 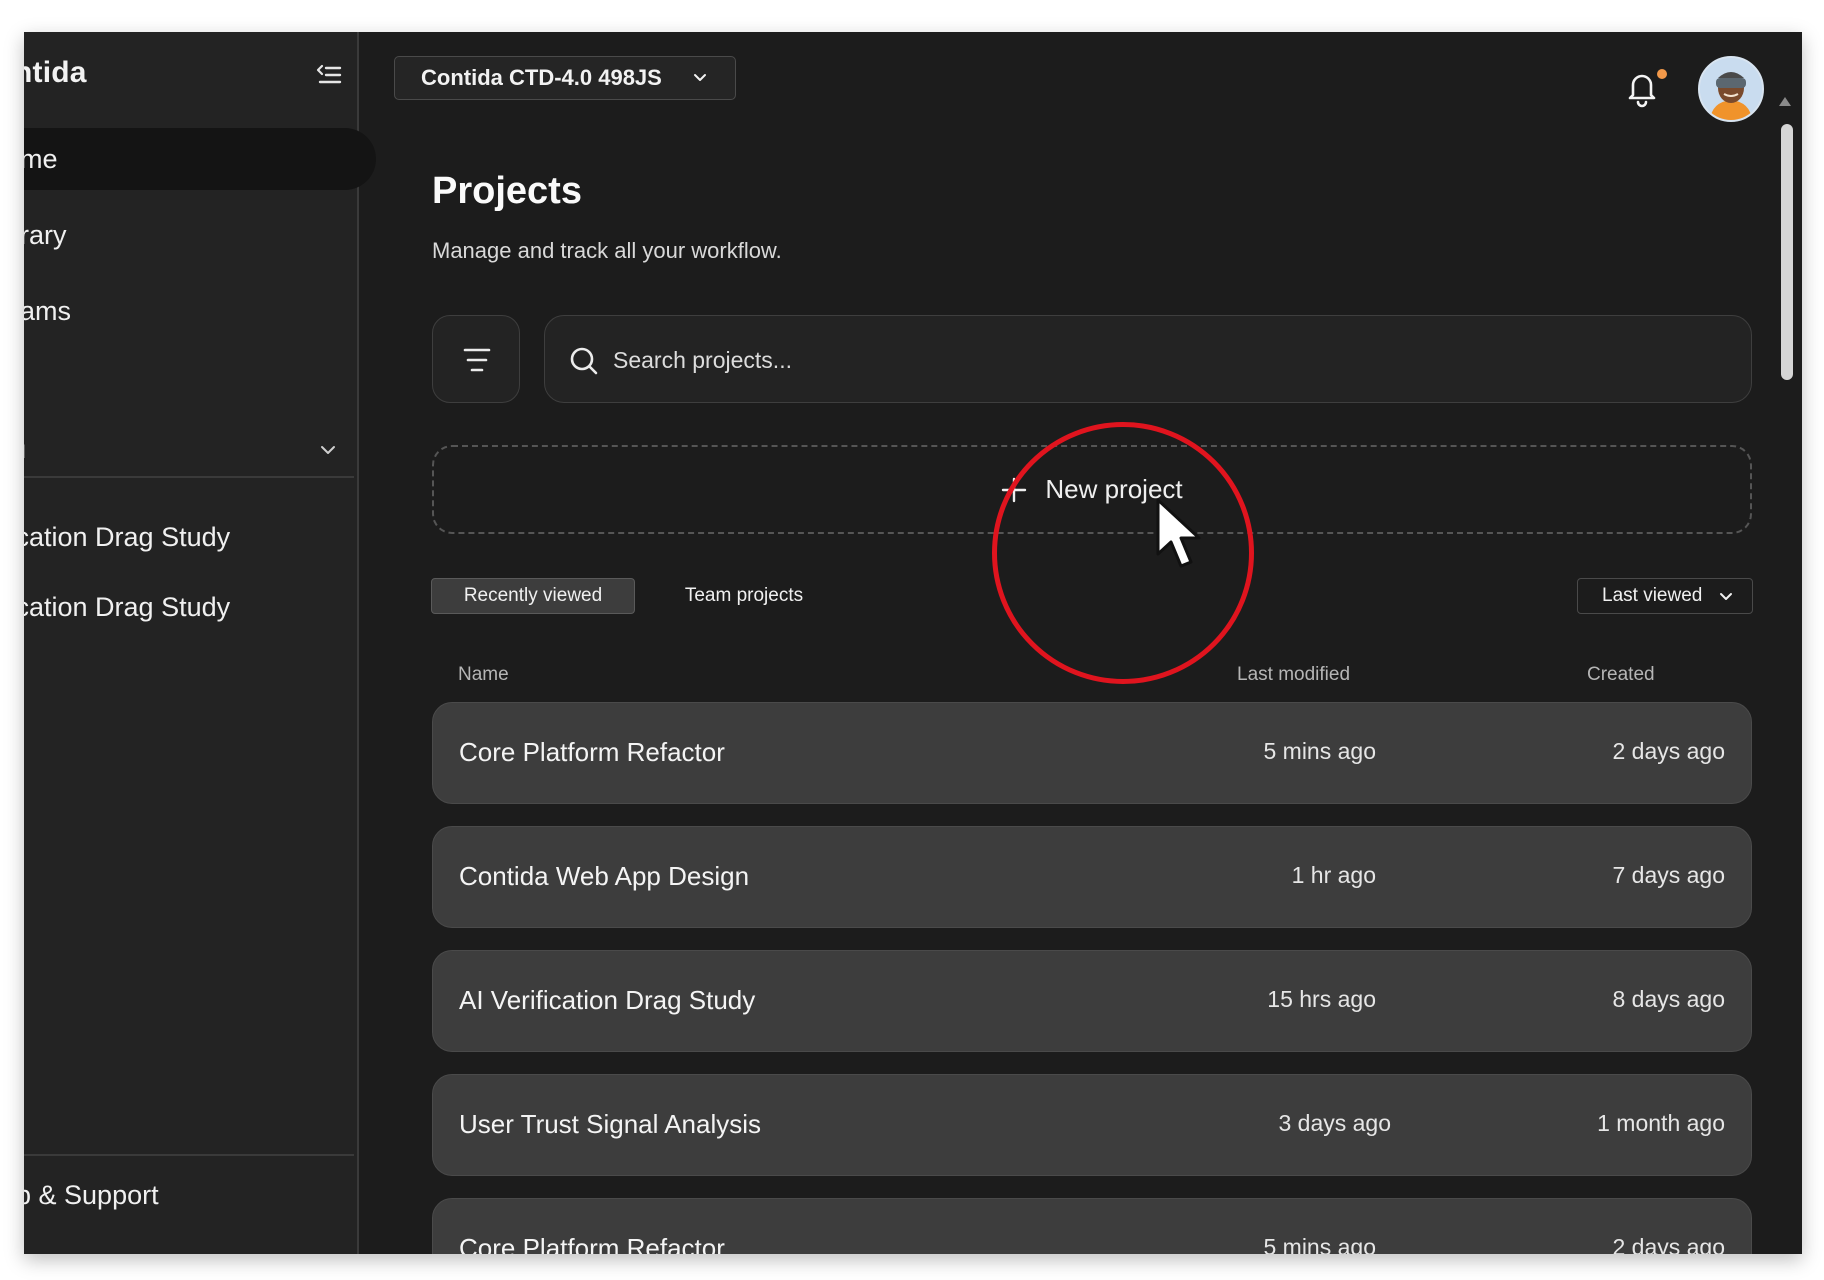 What do you see at coordinates (541, 77) in the screenshot?
I see `workspace-name: Contida CTD-4.0 498JS` at bounding box center [541, 77].